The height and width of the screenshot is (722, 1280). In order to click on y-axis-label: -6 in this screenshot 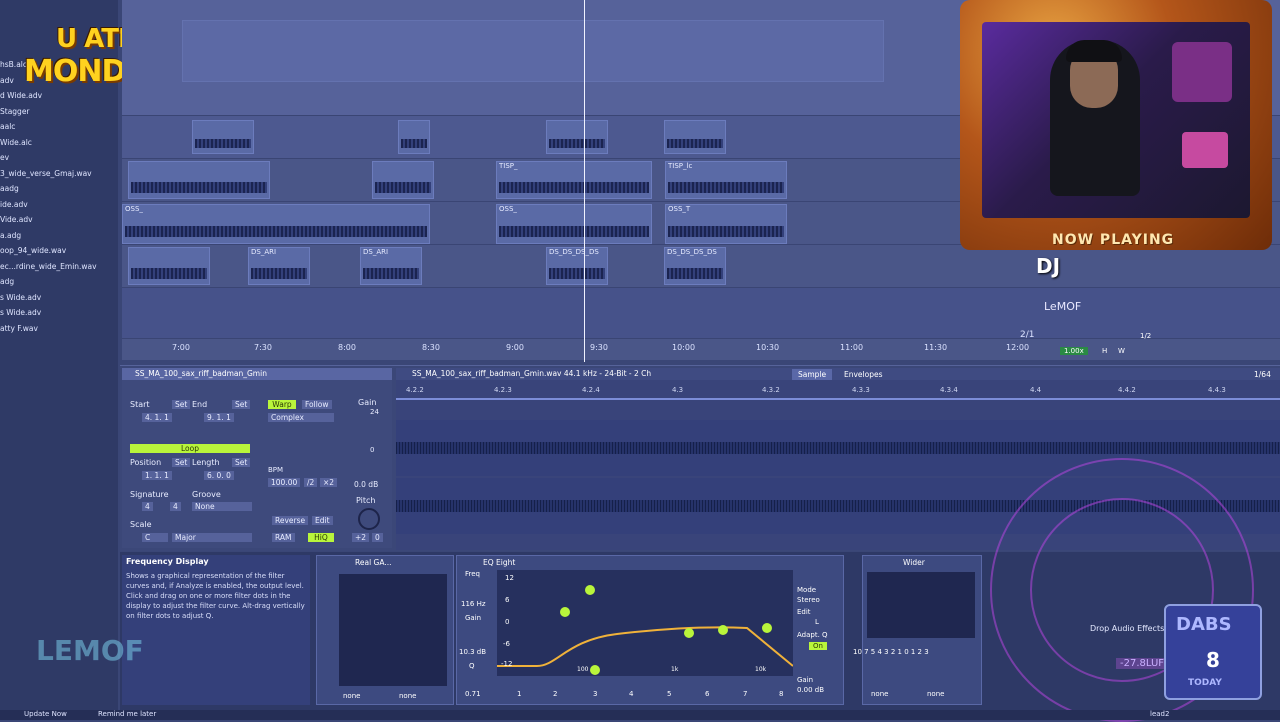, I will do `click(506, 644)`.